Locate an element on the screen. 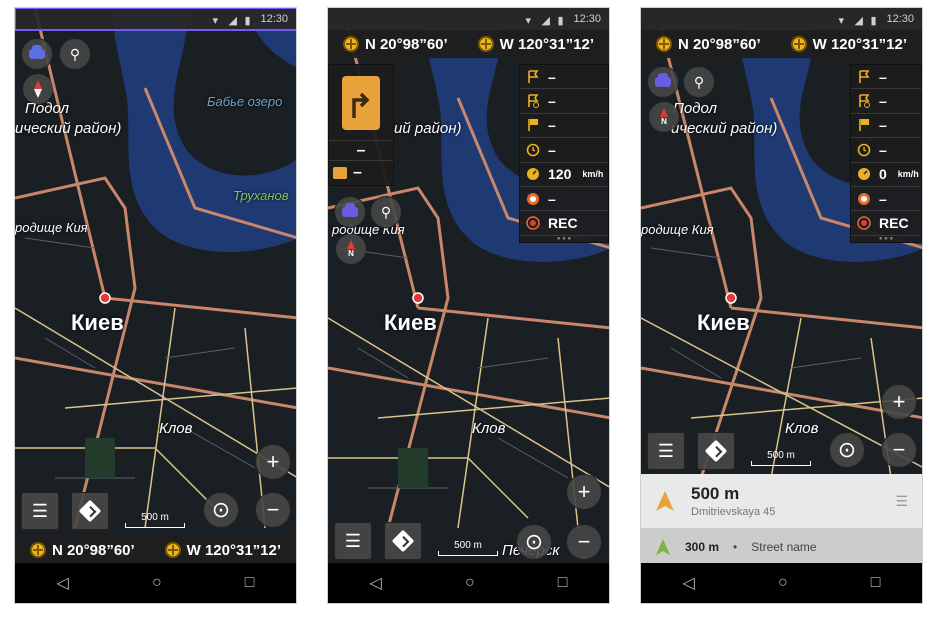  widget-row: 0 km/h is located at coordinates (886, 175).